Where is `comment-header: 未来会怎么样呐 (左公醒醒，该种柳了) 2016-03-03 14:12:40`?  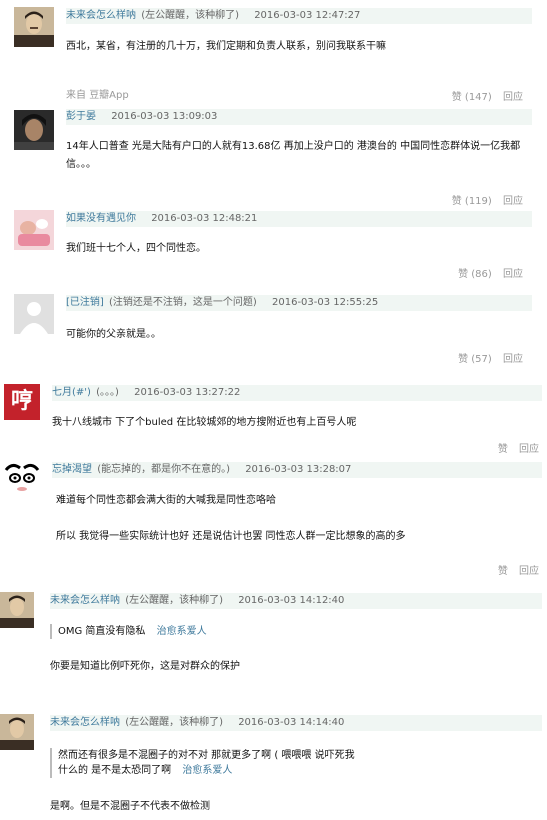
comment-header: 未来会怎么样呐 (左公醒醒，该种柳了) 2016-03-03 14:12:40 is located at coordinates (296, 601).